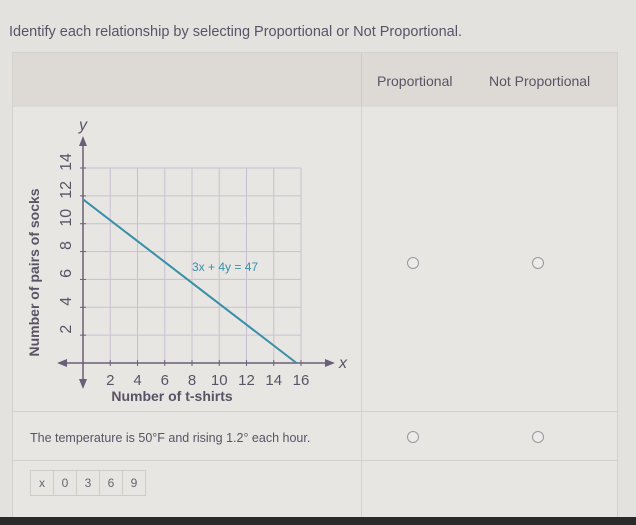 The height and width of the screenshot is (525, 636). I want to click on y-tick-label: 8, so click(66, 245).